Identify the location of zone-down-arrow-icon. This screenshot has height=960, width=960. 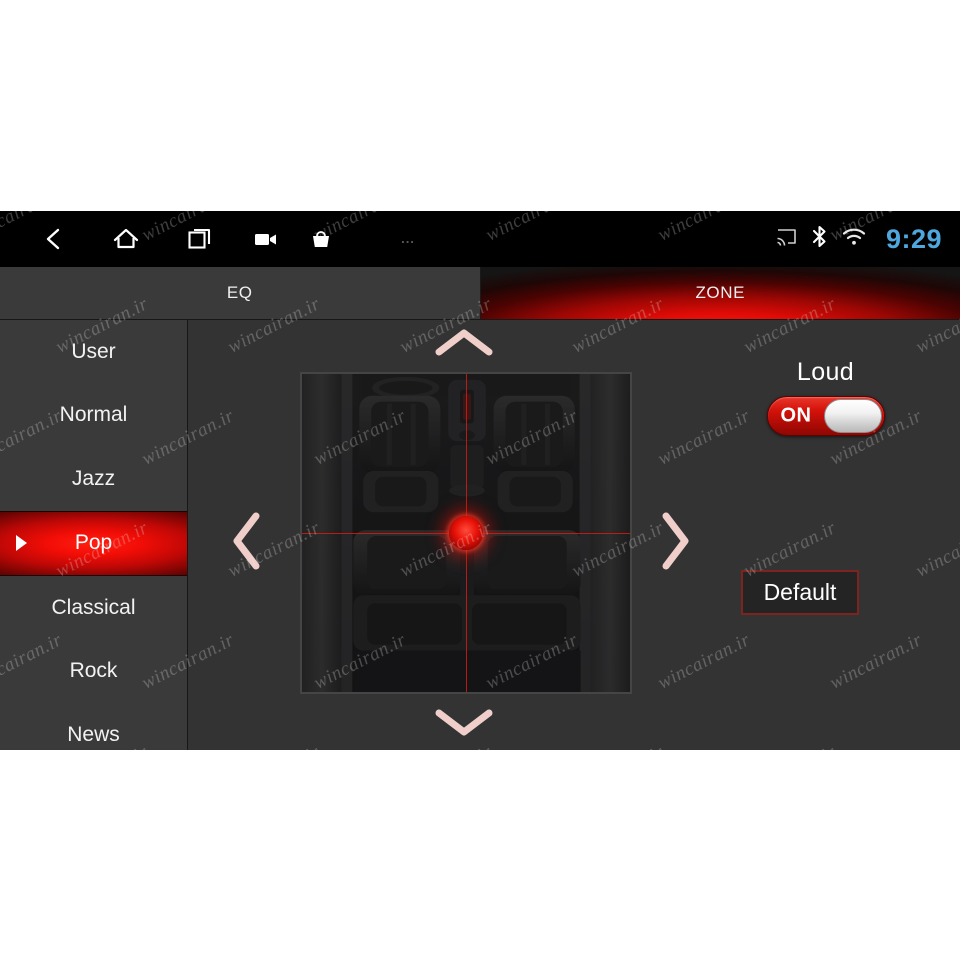
(464, 724).